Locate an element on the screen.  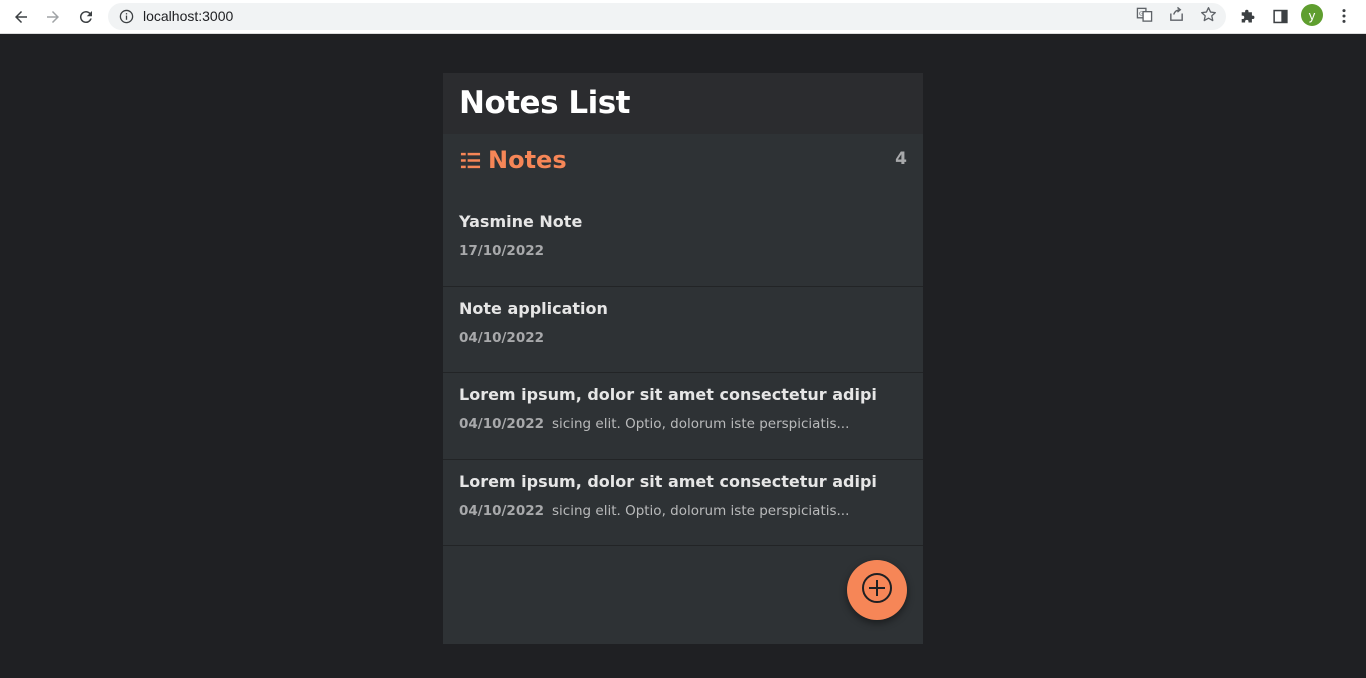
info-icon is located at coordinates (126, 16).